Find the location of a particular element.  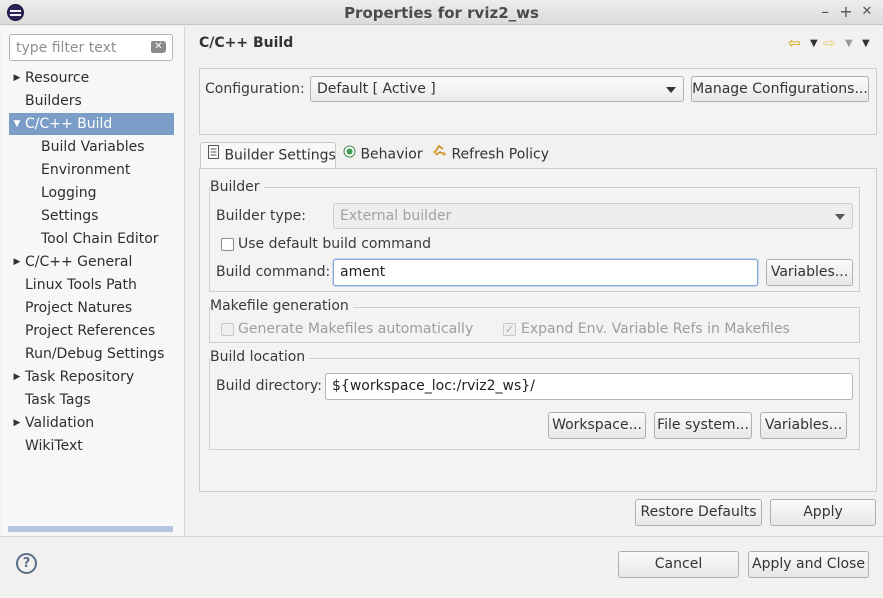

refresh-icon is located at coordinates (439, 154).